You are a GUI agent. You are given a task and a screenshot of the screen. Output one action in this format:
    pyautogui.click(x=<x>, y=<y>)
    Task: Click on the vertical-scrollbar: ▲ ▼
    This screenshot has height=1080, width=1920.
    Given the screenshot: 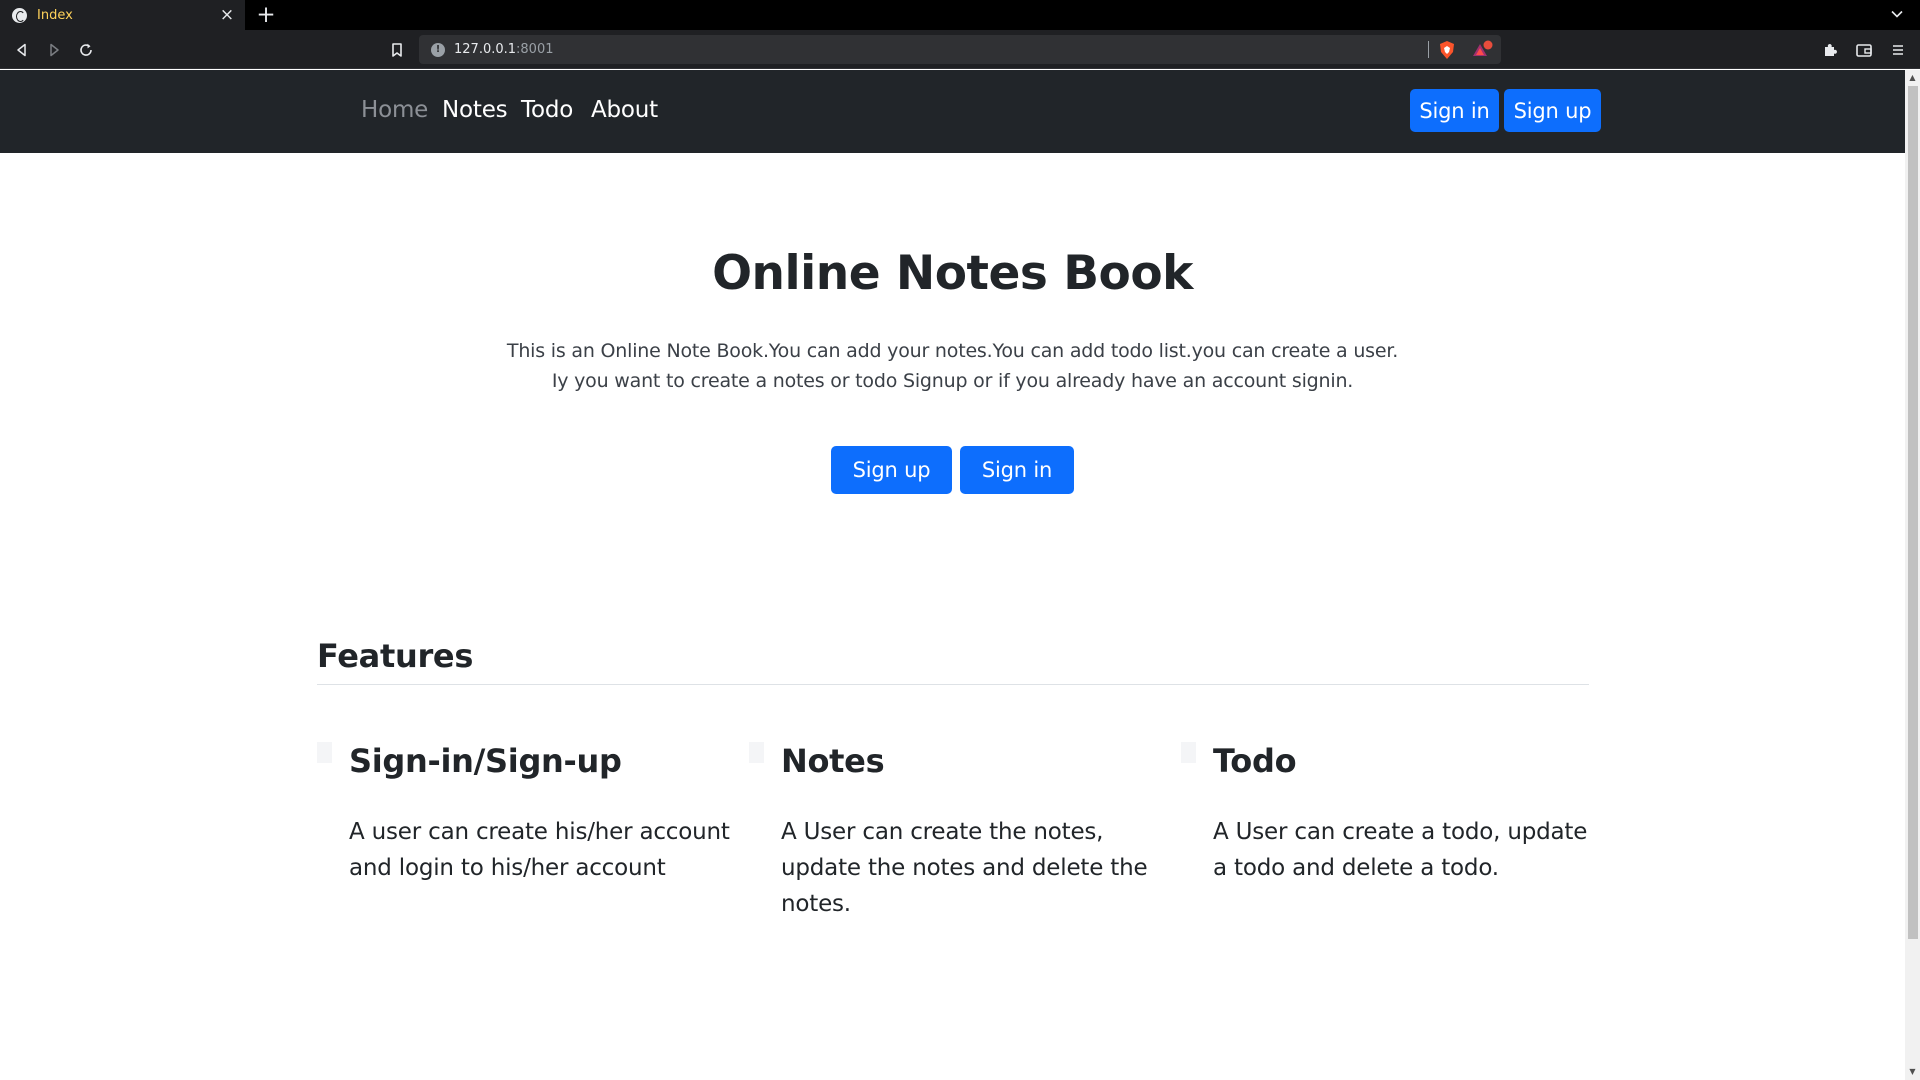 What is the action you would take?
    pyautogui.click(x=1912, y=575)
    